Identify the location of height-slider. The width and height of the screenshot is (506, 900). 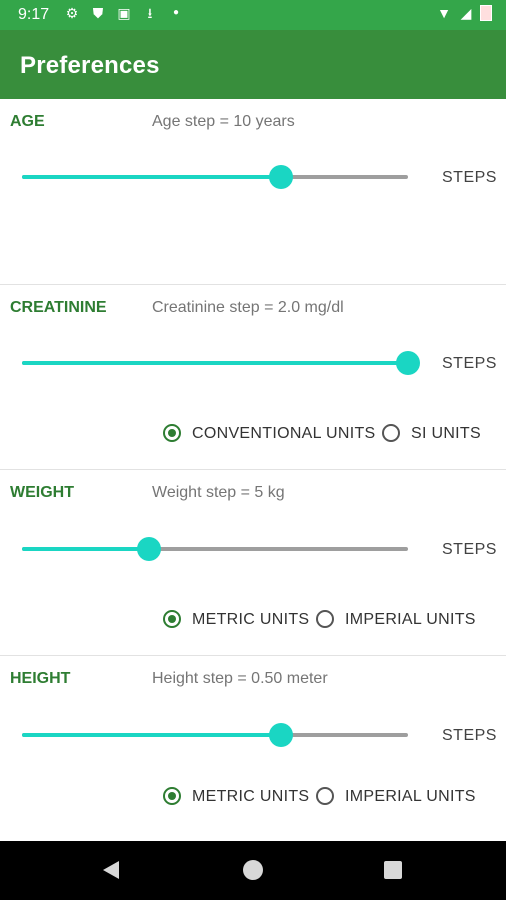
(215, 735).